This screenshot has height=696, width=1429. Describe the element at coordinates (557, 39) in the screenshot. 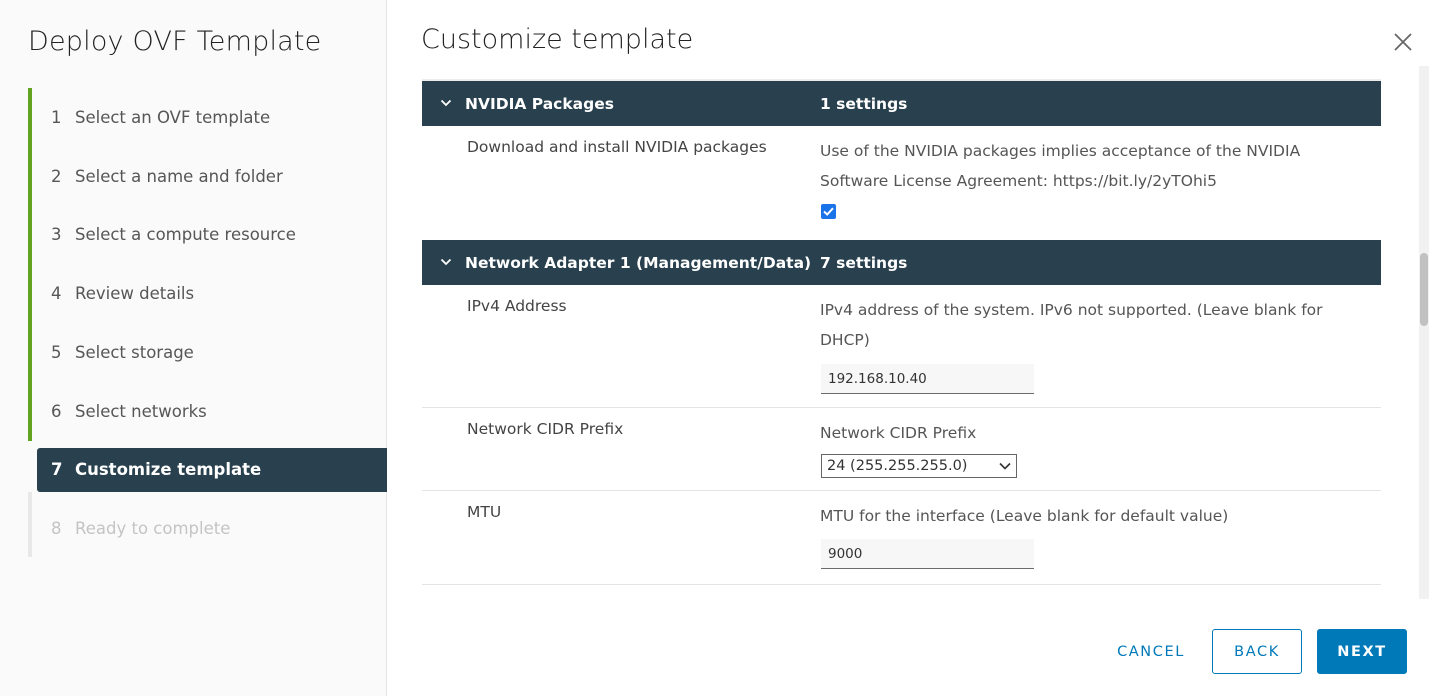

I see `page-title: Customize template` at that location.